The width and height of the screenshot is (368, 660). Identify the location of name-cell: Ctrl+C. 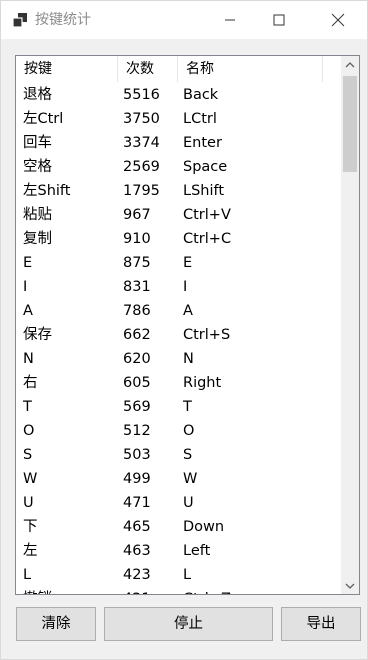
(207, 239).